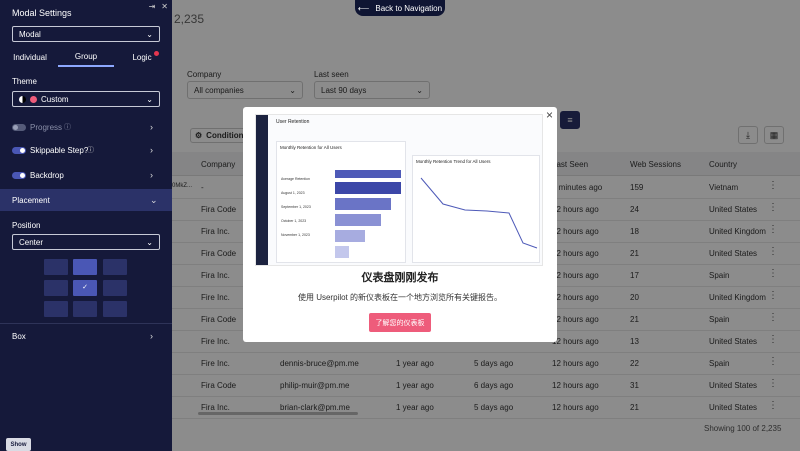  I want to click on skippable-row: Skippable Step? ⓘ ›, so click(86, 150).